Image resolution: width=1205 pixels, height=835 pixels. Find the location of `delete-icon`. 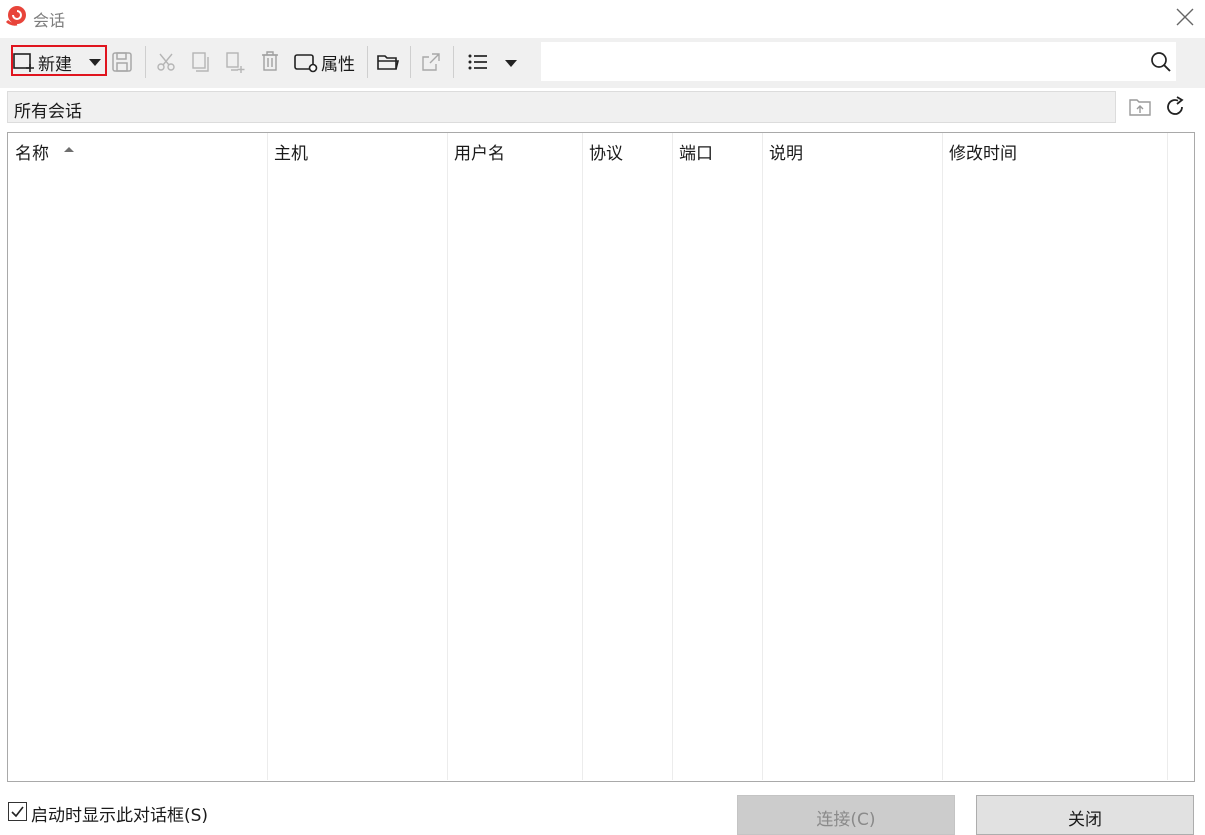

delete-icon is located at coordinates (270, 61).